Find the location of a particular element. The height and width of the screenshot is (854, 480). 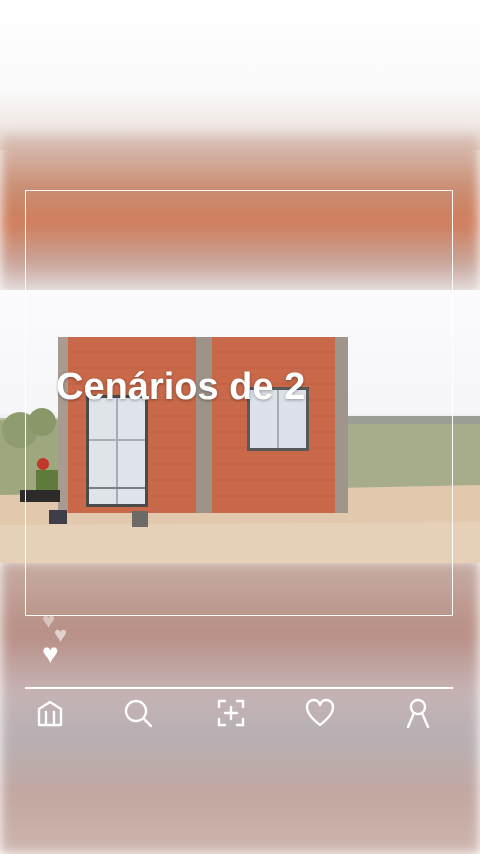

nav-home-button is located at coordinates (50, 713).